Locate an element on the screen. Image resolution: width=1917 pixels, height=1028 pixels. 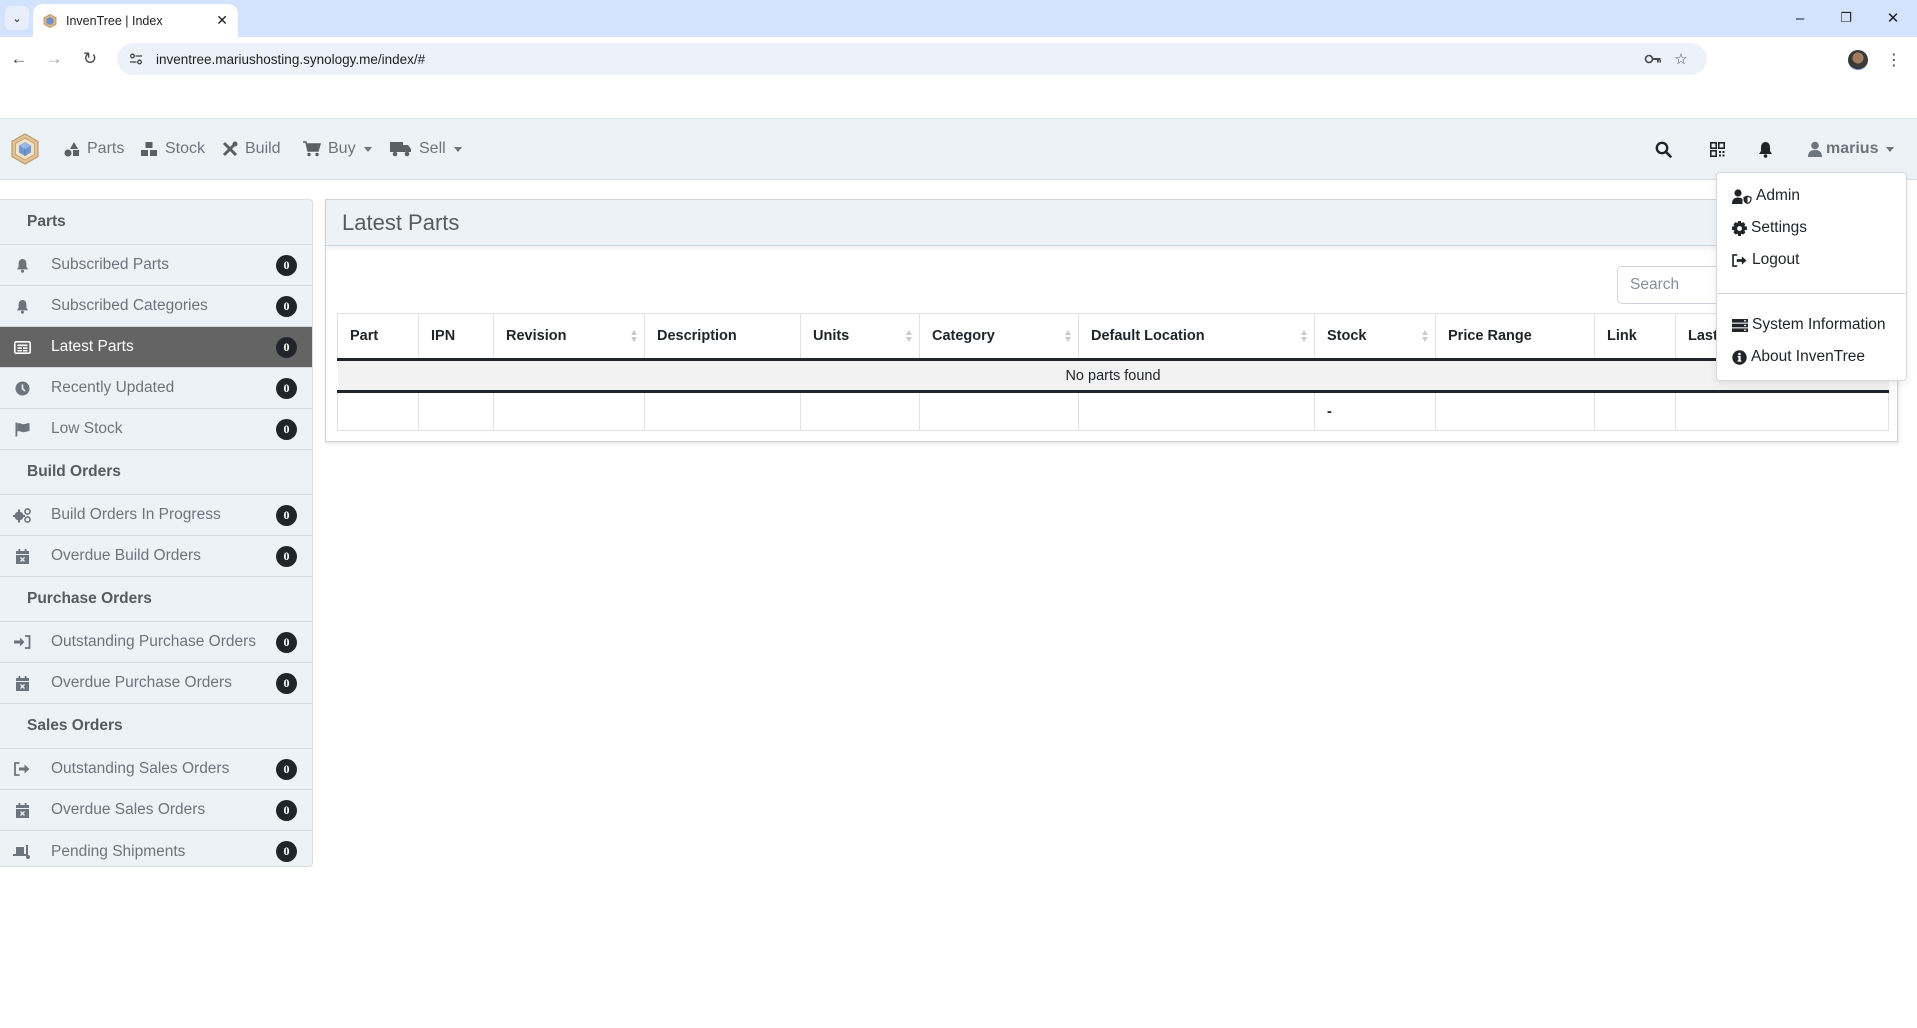
menu-item-about-inventree: About InvenTree is located at coordinates (1798, 357).